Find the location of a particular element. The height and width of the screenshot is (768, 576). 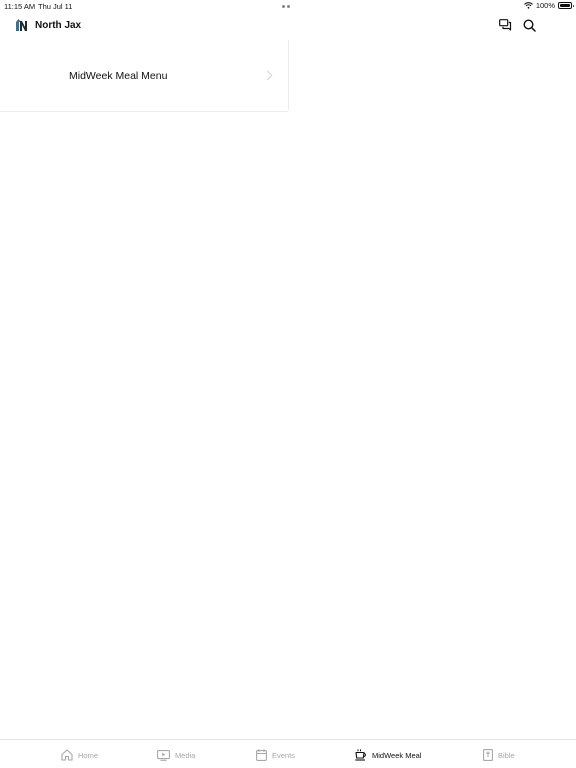

menu-item-midweek-meal-menu: MidWeek Meal Menu is located at coordinates (144, 75).